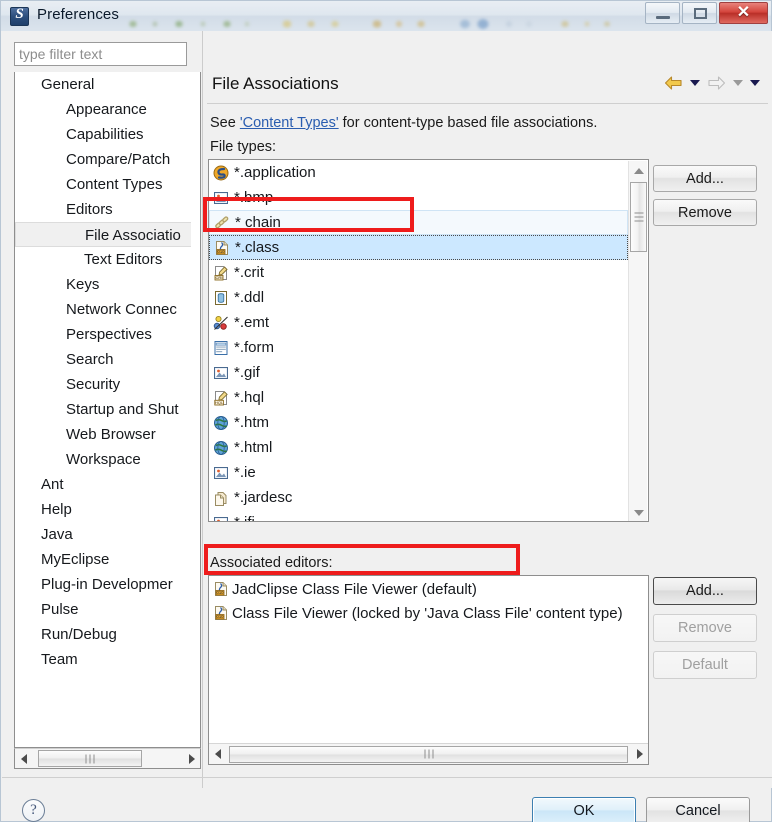 The image size is (772, 822). What do you see at coordinates (105, 134) in the screenshot?
I see `sidebar-item-label: Capabilities` at bounding box center [105, 134].